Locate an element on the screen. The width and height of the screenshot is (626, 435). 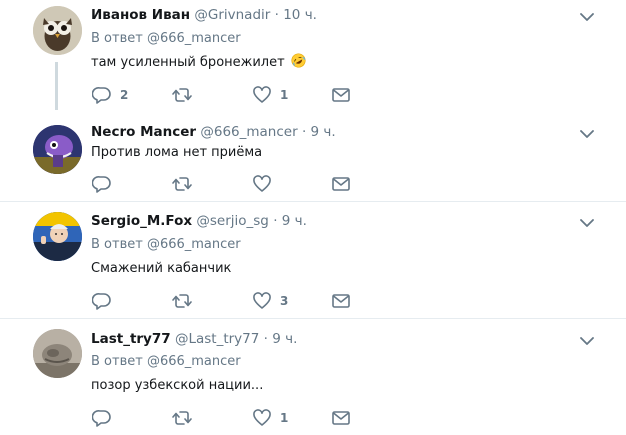
author-handle: @serjio_sg is located at coordinates (232, 221).